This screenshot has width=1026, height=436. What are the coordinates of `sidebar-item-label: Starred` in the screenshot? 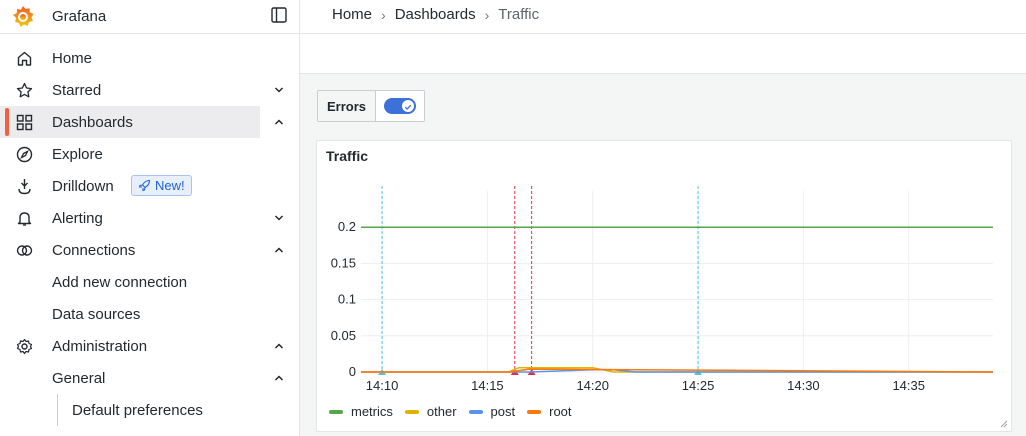 It's located at (77, 90).